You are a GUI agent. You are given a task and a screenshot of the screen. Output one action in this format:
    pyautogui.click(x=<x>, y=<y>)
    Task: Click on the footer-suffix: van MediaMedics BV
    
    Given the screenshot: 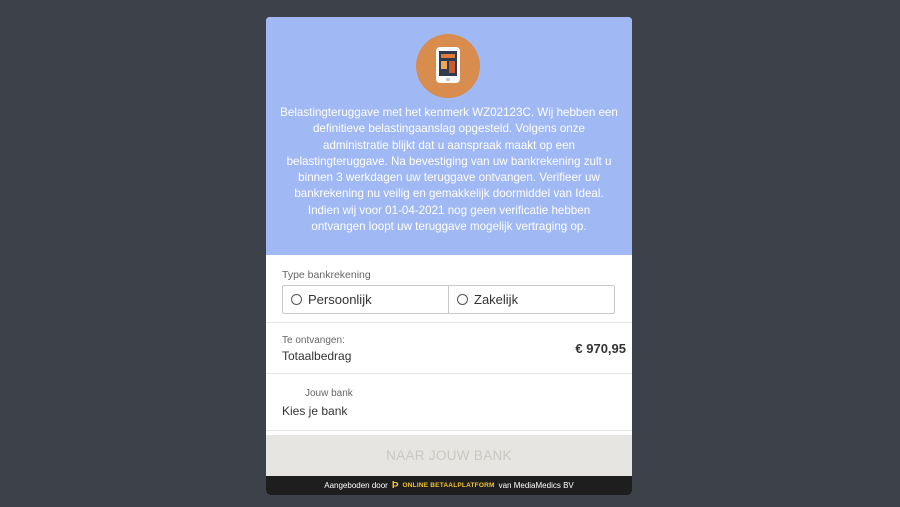 What is the action you would take?
    pyautogui.click(x=536, y=485)
    